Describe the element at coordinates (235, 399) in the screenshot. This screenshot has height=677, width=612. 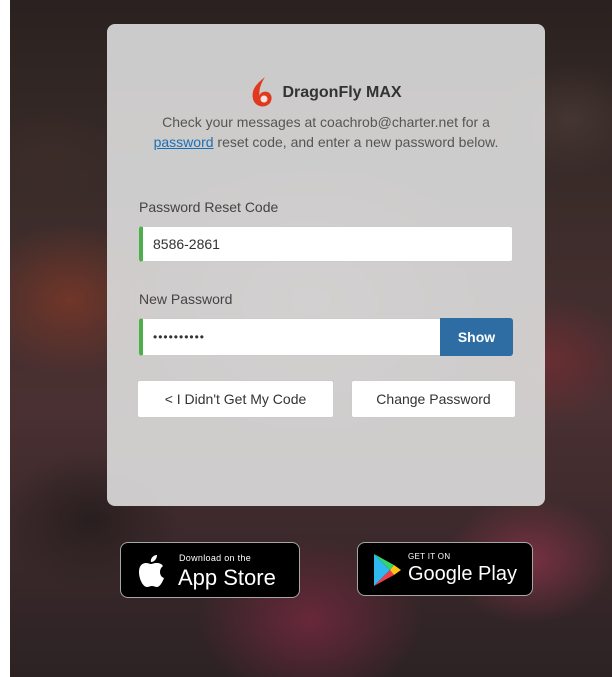
I see `didnt-get-code-button: < I Didn't Get My Code` at that location.